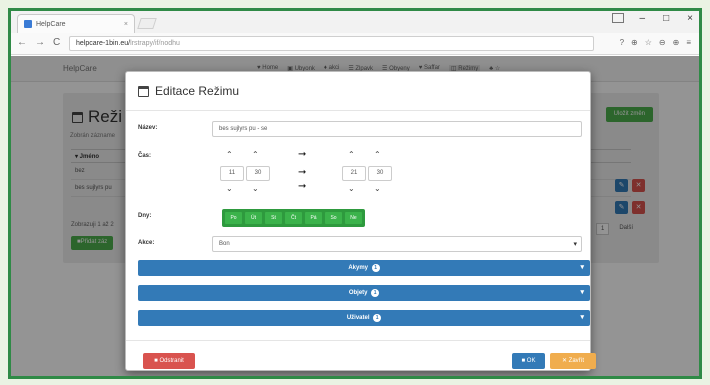  Describe the element at coordinates (258, 173) in the screenshot. I see `time-from-minutes: 30` at that location.